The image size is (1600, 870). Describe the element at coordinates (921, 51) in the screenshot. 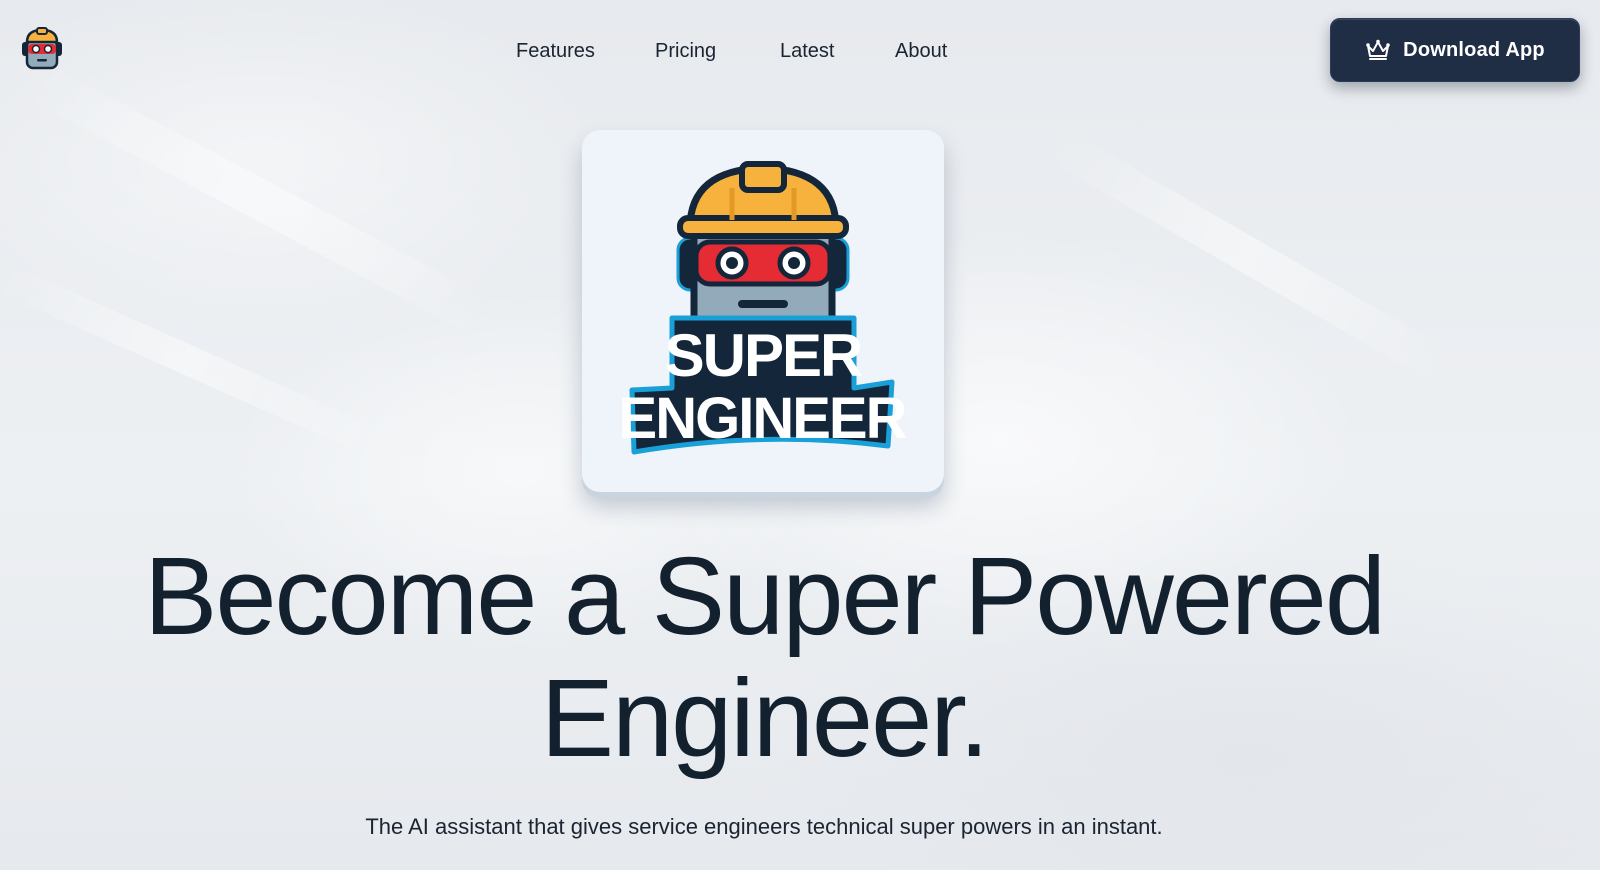

I see `nav-about-link: About` at that location.